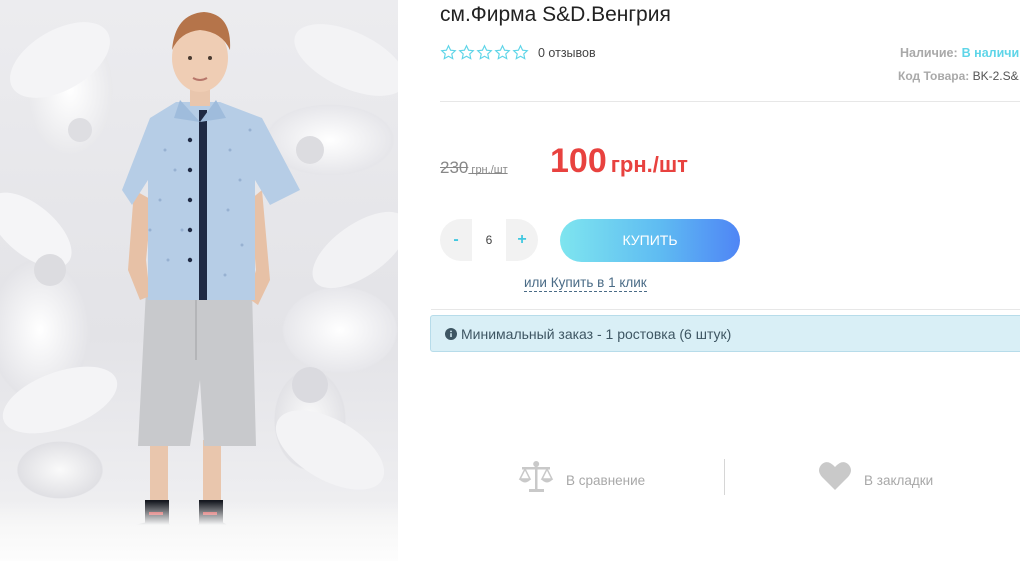  I want to click on availability: Наличие: В наличи, so click(959, 53).